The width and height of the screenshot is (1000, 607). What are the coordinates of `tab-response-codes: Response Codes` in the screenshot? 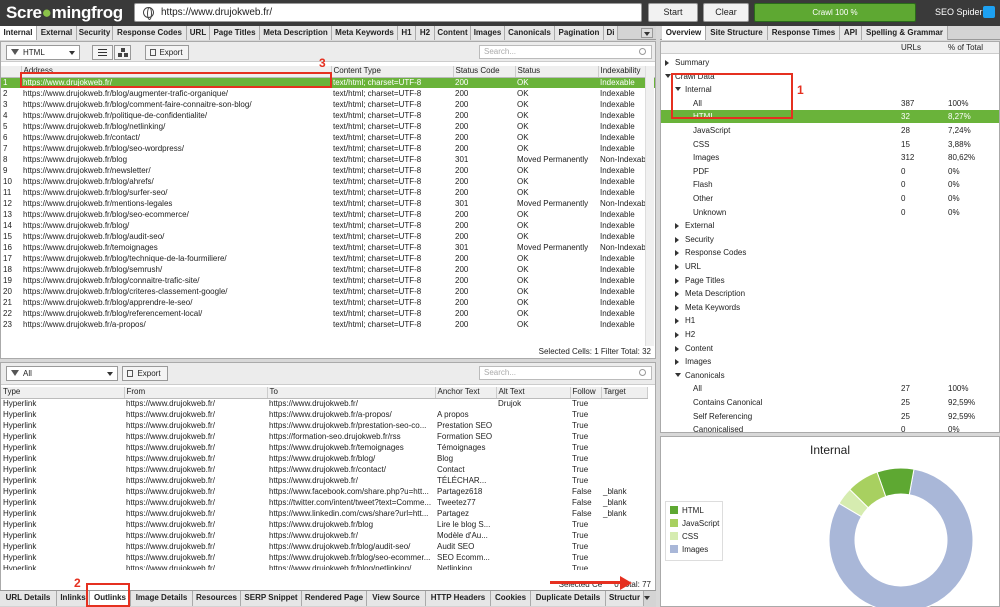 It's located at (150, 33).